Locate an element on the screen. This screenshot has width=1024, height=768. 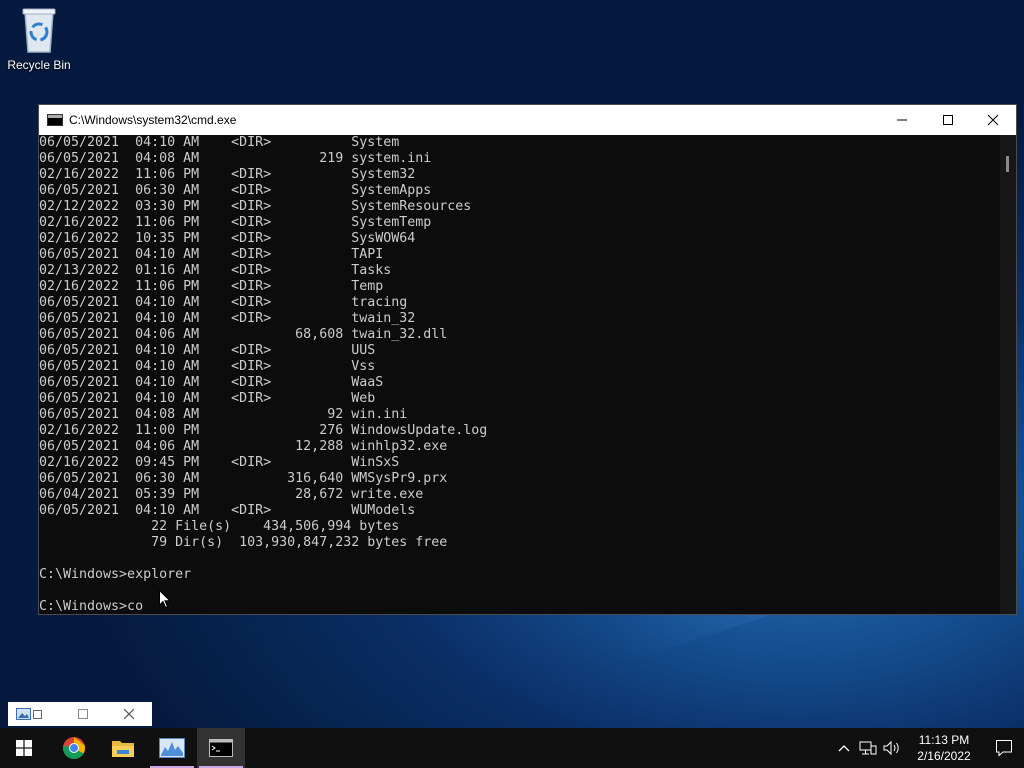
volume-button is located at coordinates (892, 748).